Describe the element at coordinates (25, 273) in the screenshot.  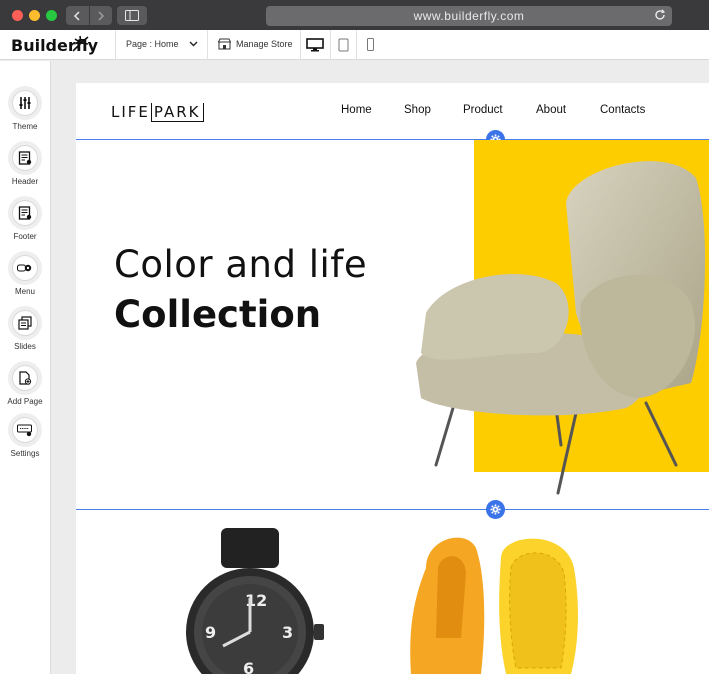
I see `tool-menu: Menu` at that location.